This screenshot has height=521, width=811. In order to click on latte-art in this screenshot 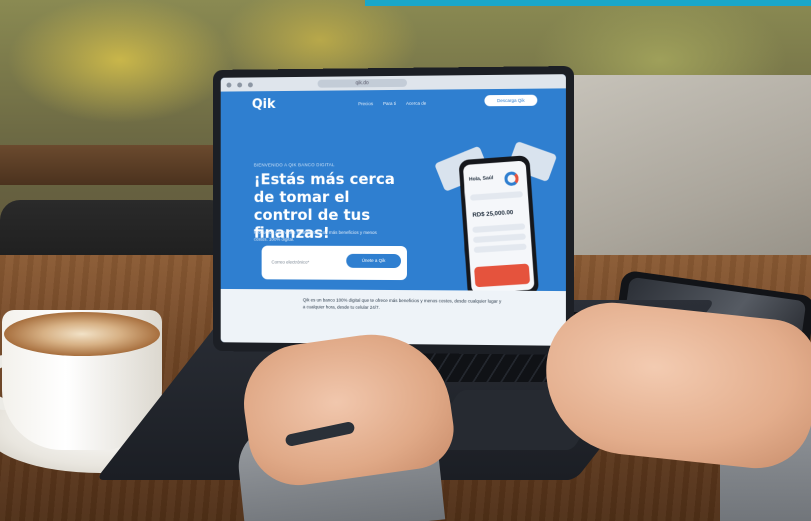, I will do `click(82, 334)`.